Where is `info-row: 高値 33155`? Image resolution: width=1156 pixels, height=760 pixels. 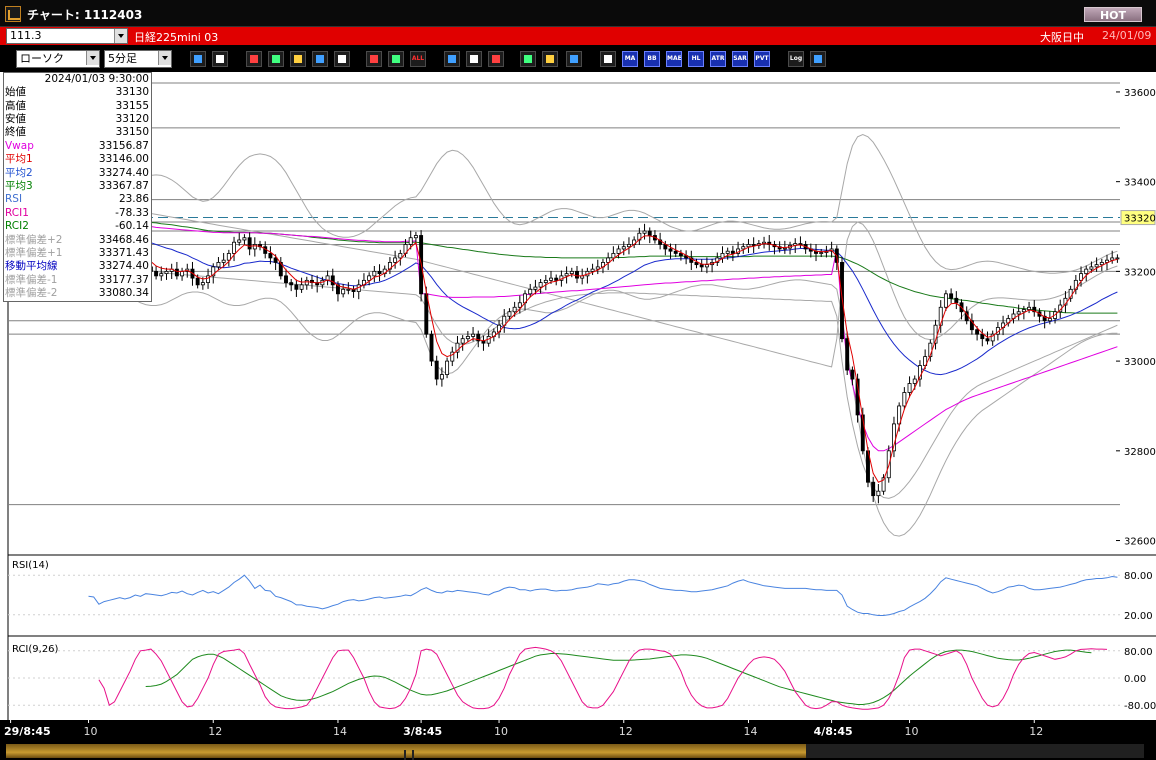 info-row: 高値 33155 is located at coordinates (77, 106).